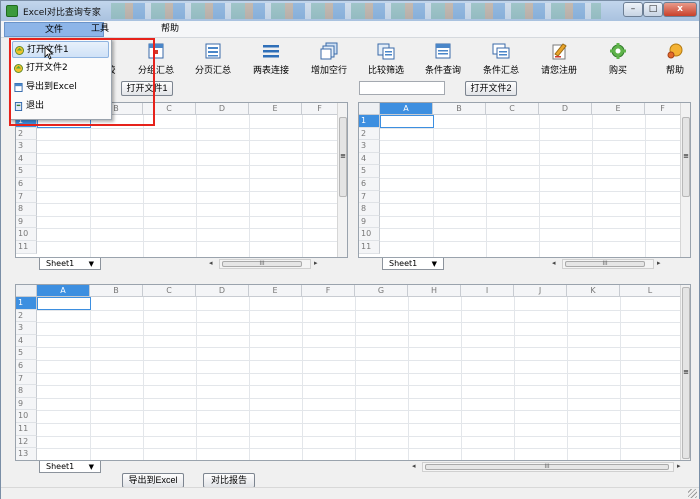 Image resolution: width=700 pixels, height=499 pixels. What do you see at coordinates (633, 9) in the screenshot?
I see `minimize-button: –` at bounding box center [633, 9].